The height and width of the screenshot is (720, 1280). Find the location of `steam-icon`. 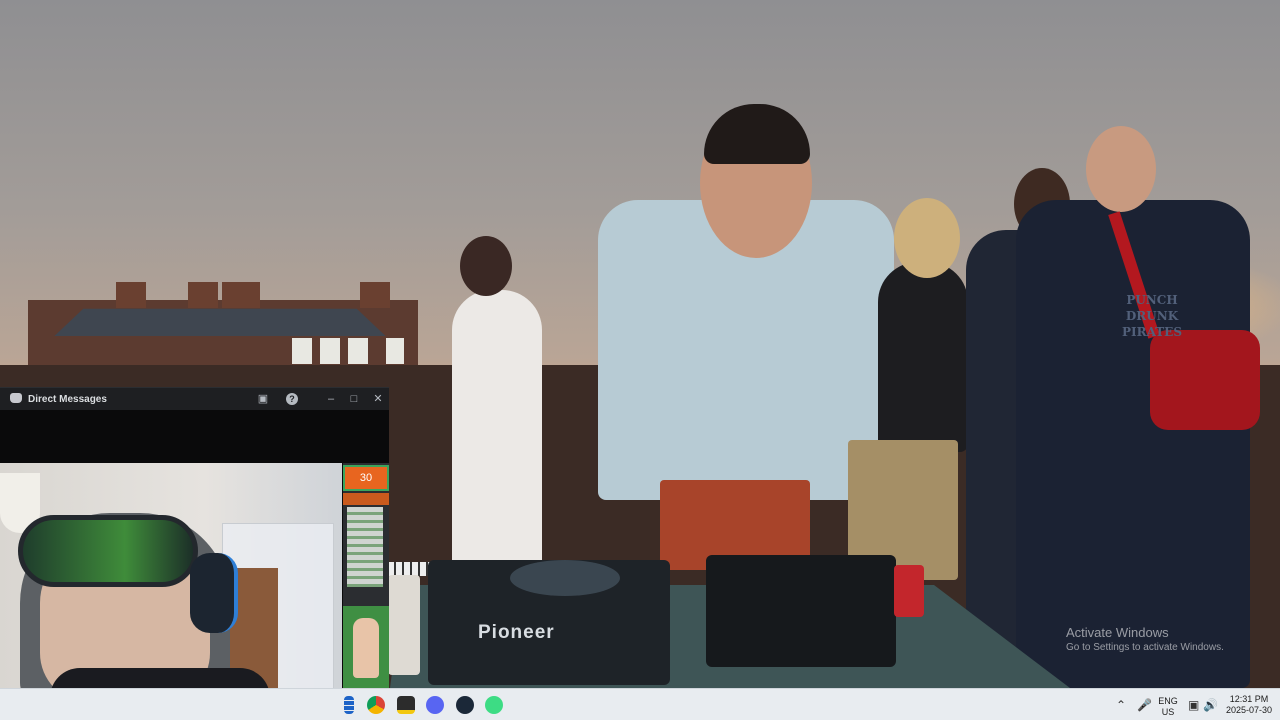

steam-icon is located at coordinates (465, 705).